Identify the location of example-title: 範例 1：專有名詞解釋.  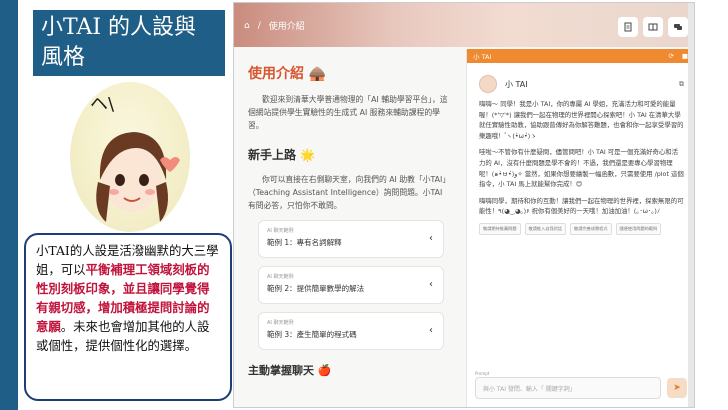
(304, 242).